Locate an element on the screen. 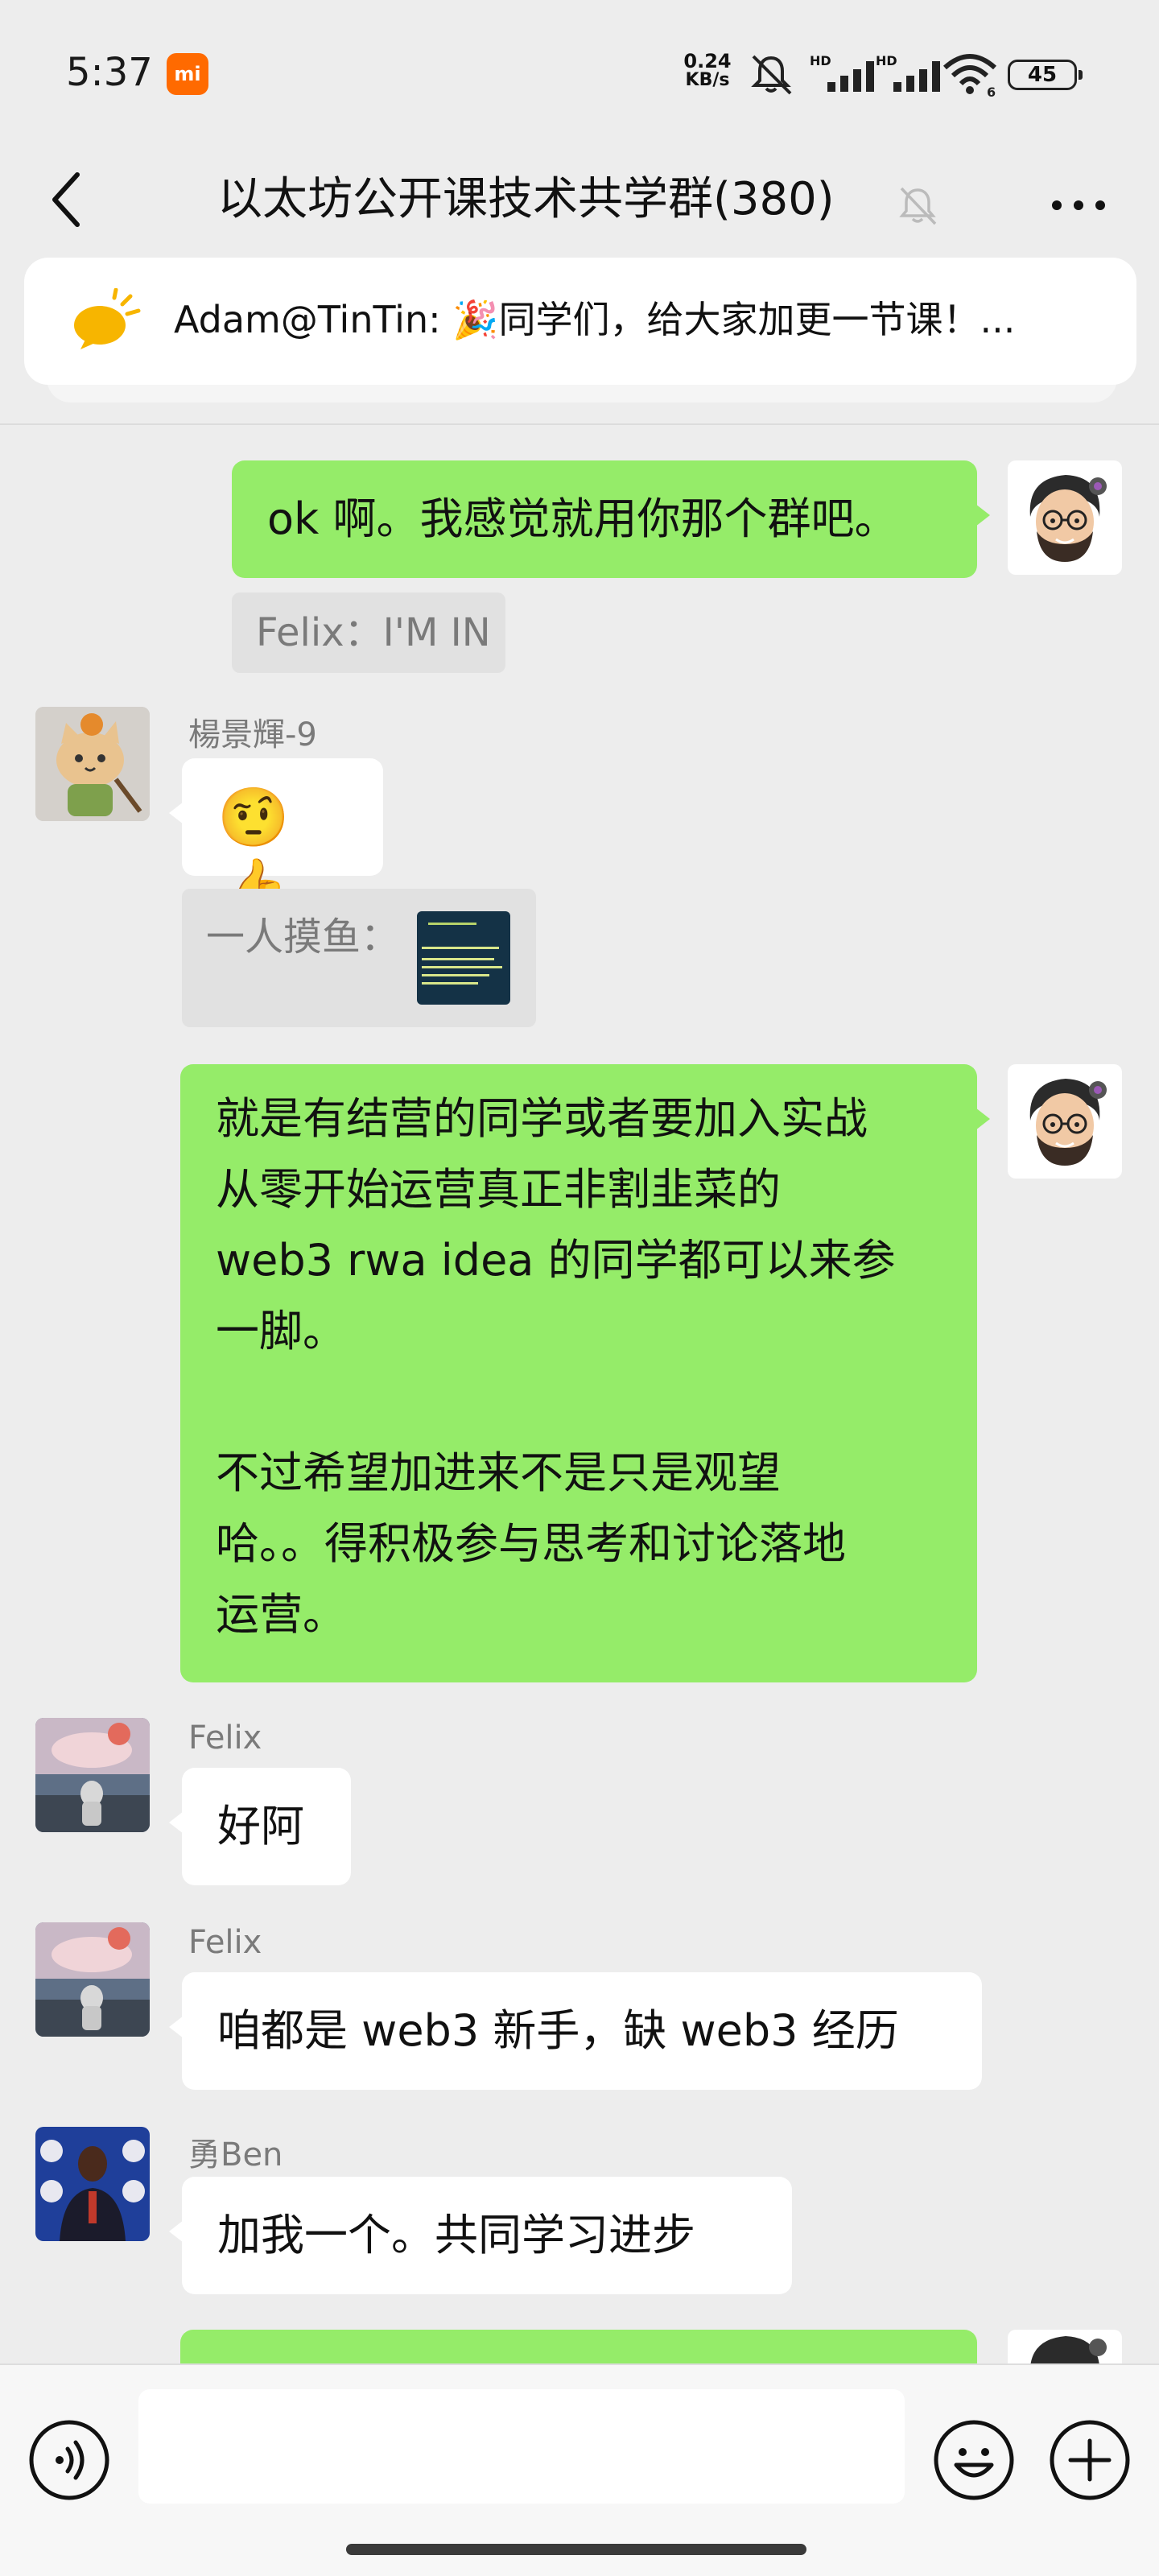  network-speed: 0.24 KB/s is located at coordinates (707, 71).